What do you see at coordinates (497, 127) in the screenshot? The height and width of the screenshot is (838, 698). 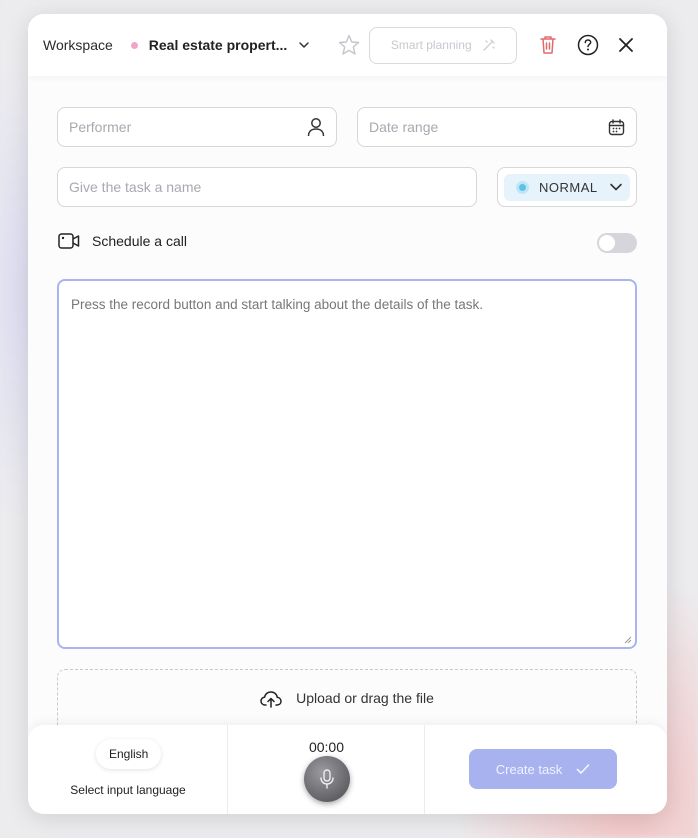 I see `date-range-field: Date range` at bounding box center [497, 127].